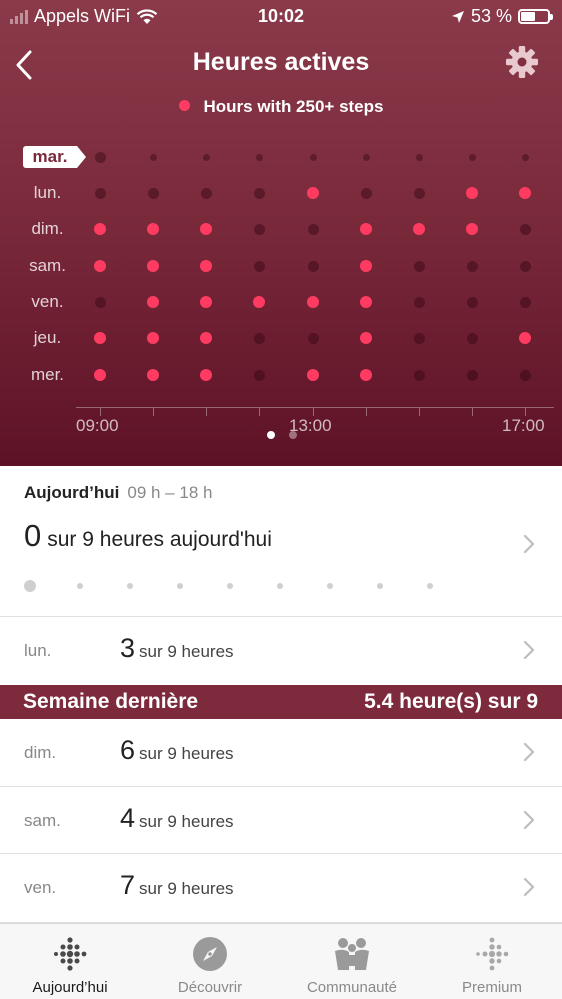 The image size is (562, 999). What do you see at coordinates (492, 961) in the screenshot?
I see `tab-premium: Premium` at bounding box center [492, 961].